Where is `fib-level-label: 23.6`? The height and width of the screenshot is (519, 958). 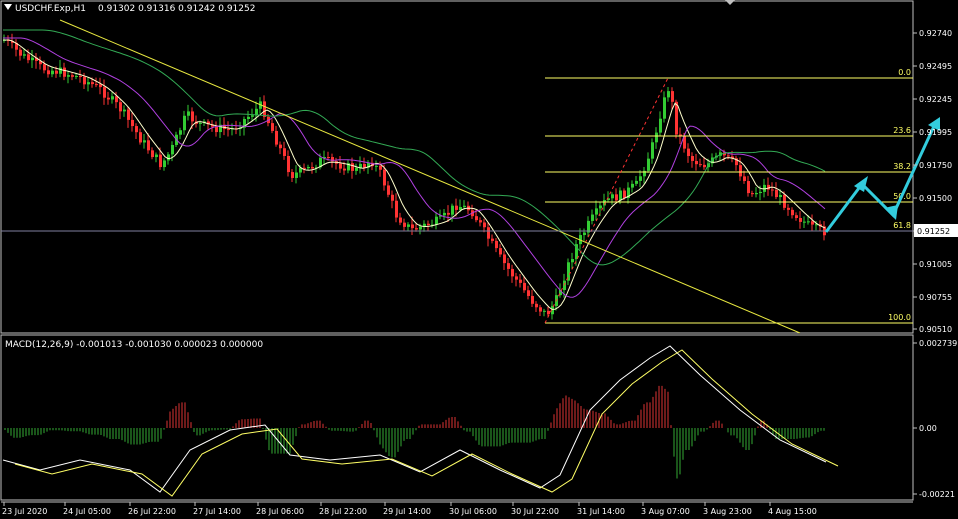 fib-level-label: 23.6 is located at coordinates (902, 130).